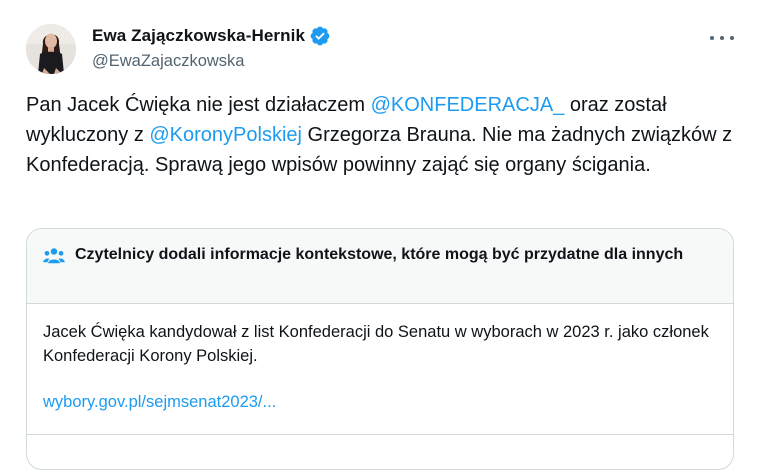 The image size is (774, 470). What do you see at coordinates (198, 36) in the screenshot?
I see `author-display-name: Ewa Zajączkowska-Hernik` at bounding box center [198, 36].